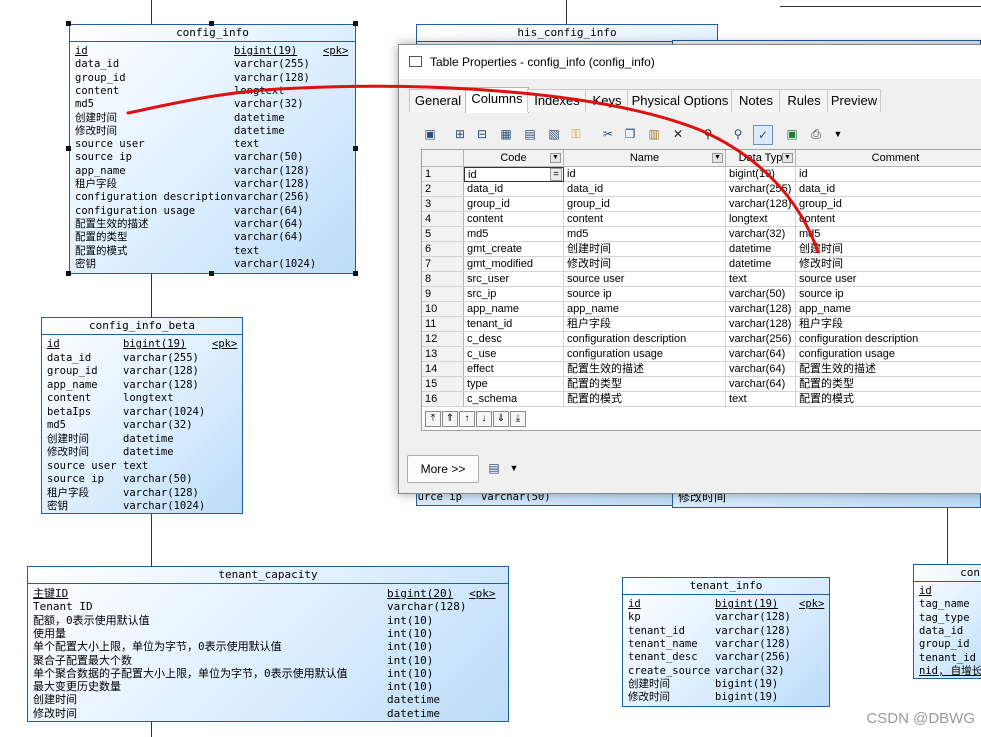  I want to click on watermark: CSDN @DBWG, so click(920, 718).